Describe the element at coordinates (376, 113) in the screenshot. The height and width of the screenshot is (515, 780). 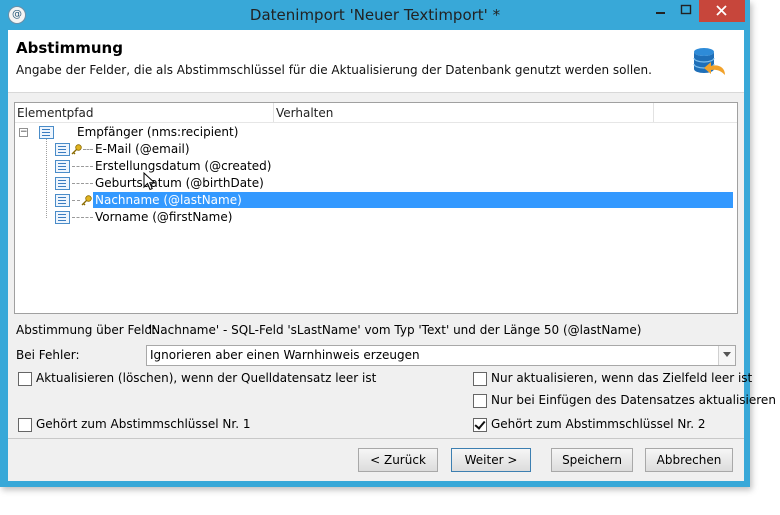
I see `tree-column-header: Elementpfad Verhalten` at that location.